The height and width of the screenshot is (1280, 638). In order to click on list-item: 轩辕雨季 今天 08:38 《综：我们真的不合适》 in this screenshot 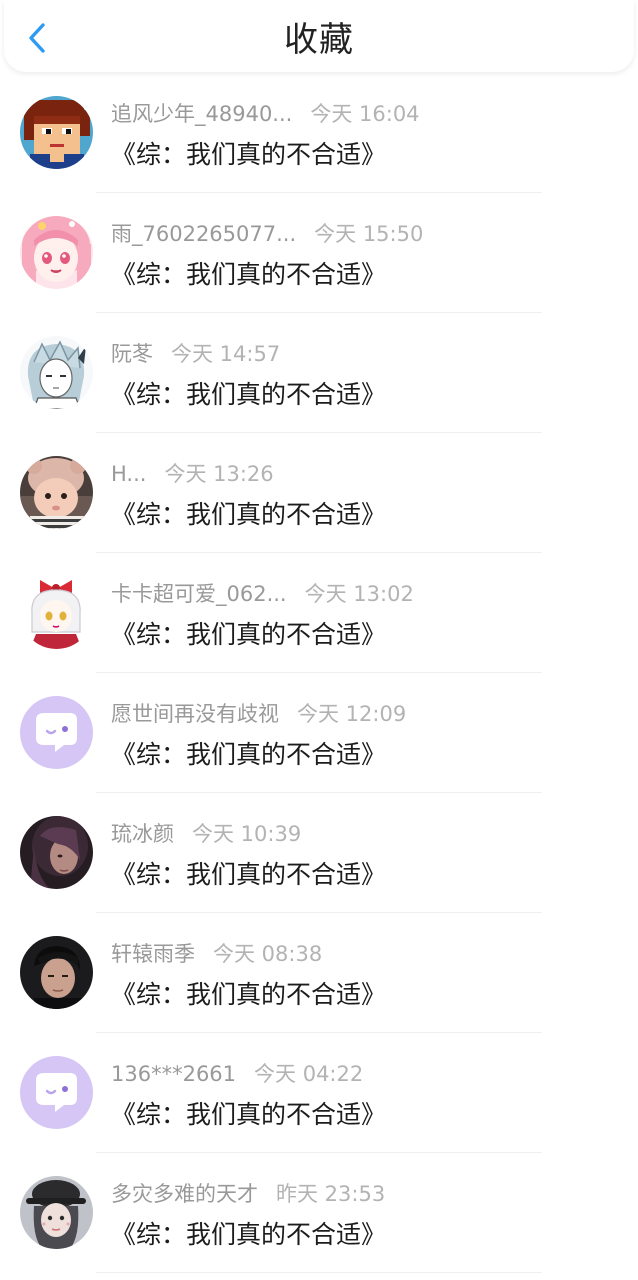, I will do `click(319, 973)`.